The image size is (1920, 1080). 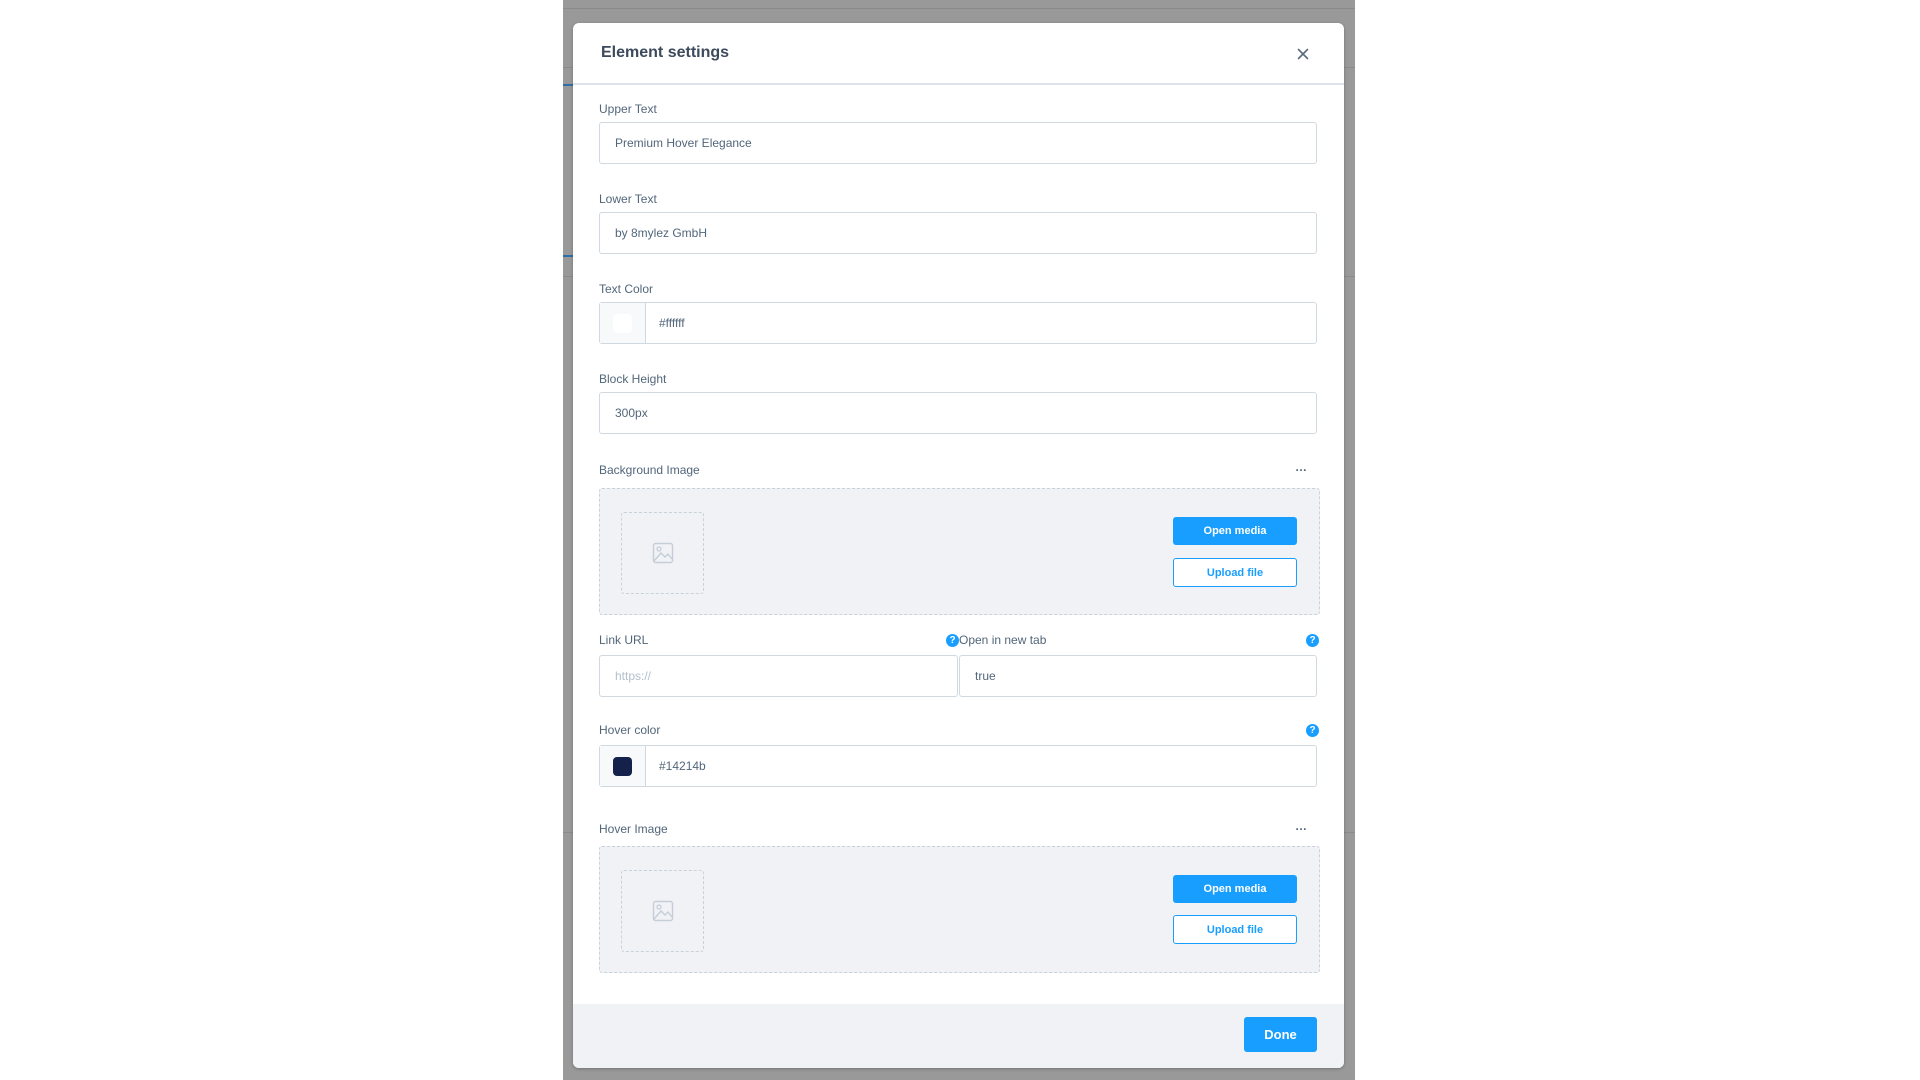 I want to click on open-new-tab-select: true, so click(x=1138, y=676).